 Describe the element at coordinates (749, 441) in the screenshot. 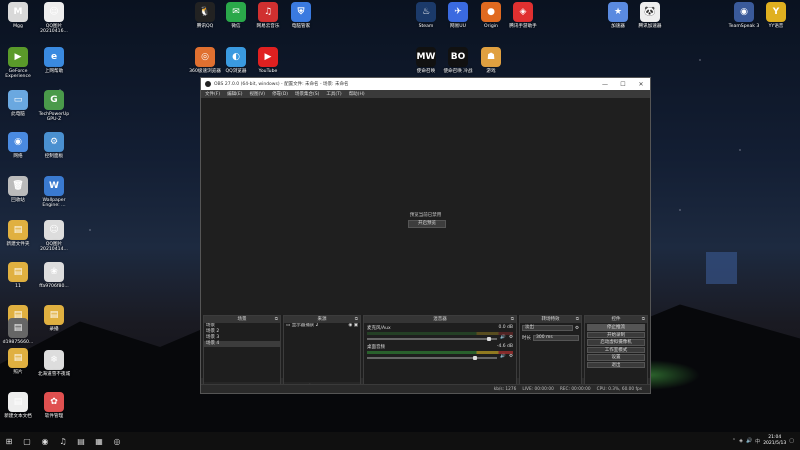

I see `volume-icon: 🔊` at that location.